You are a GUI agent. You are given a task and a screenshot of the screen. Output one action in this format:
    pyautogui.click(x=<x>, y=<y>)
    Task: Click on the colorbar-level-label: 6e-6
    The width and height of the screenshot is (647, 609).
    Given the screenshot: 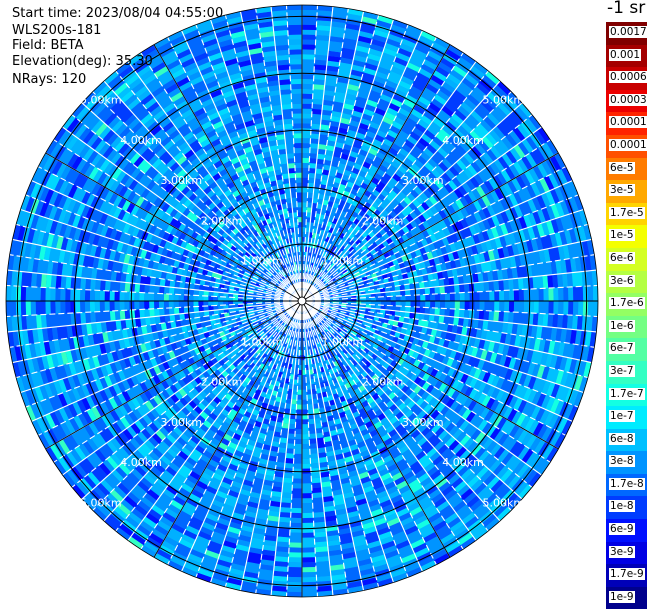 What is the action you would take?
    pyautogui.click(x=622, y=257)
    